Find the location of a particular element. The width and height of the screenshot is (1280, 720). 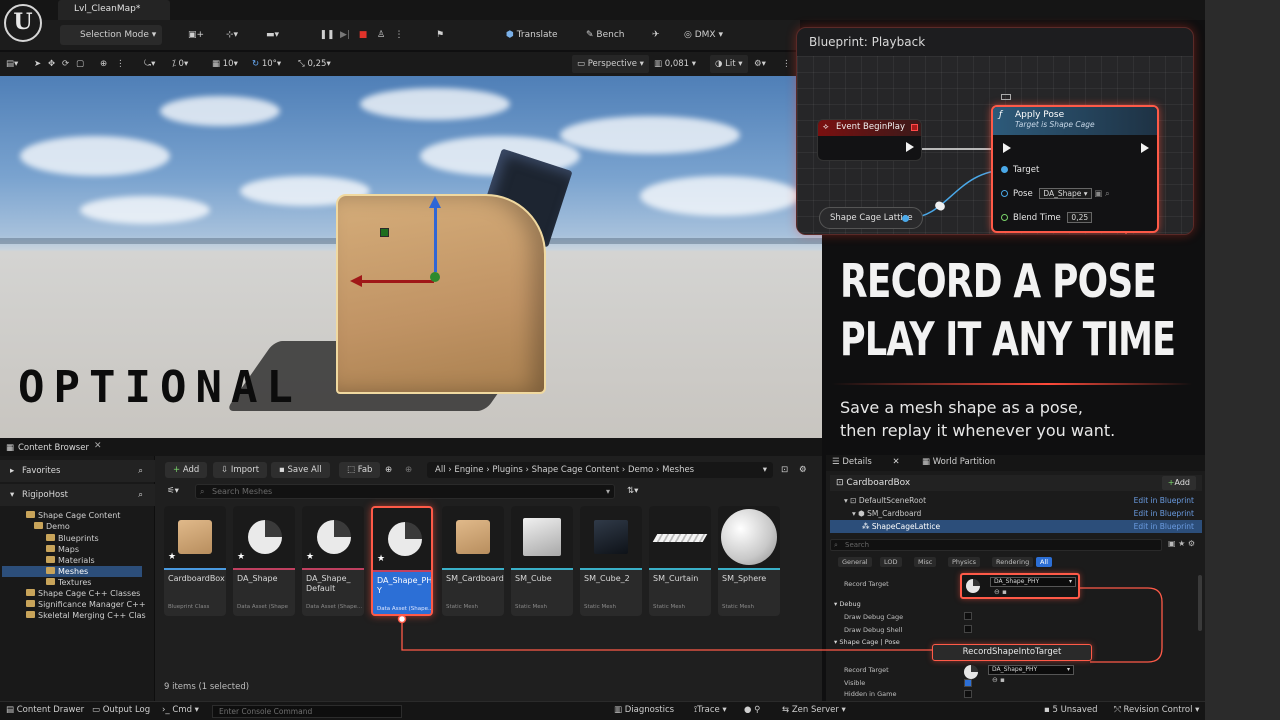

pose-asset-dropdown: DA_Shape ▾ is located at coordinates (1065, 193).